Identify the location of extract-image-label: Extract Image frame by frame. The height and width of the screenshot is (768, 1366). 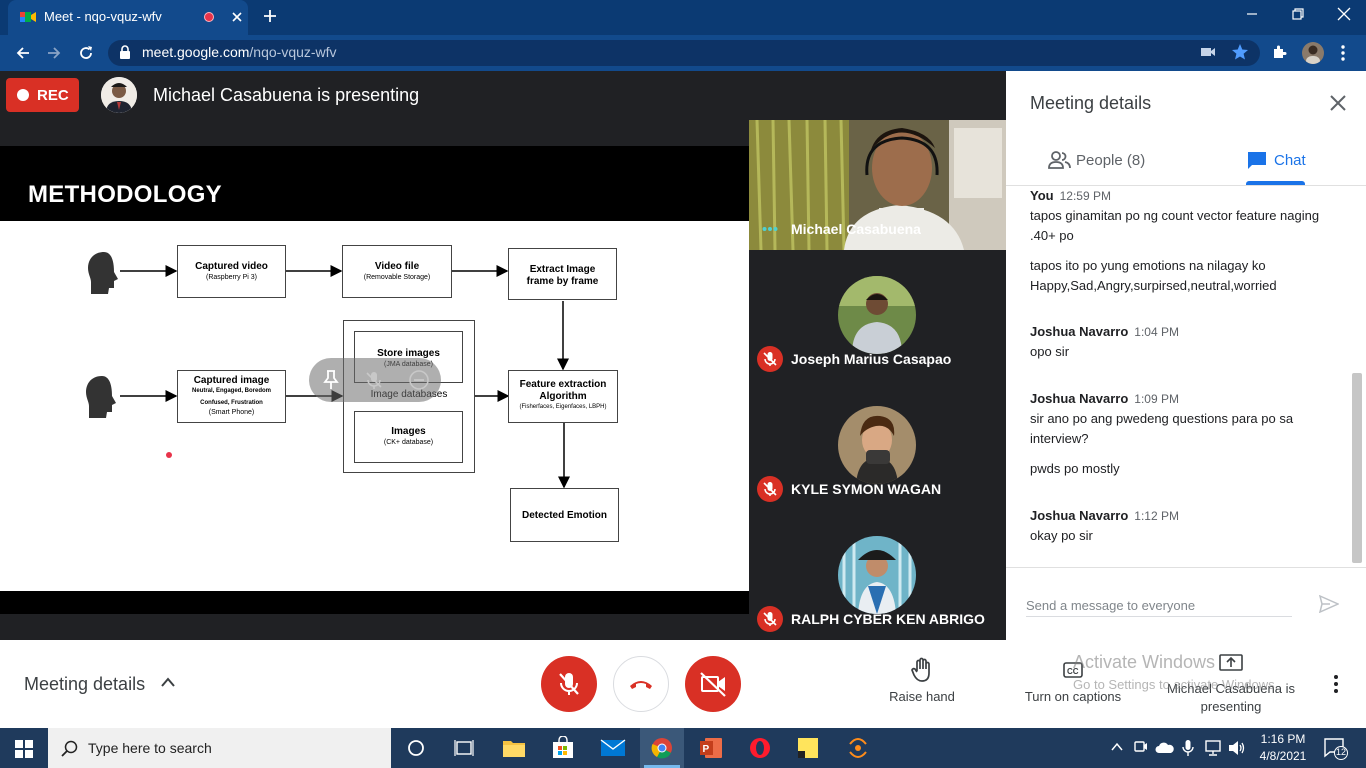
(562, 275).